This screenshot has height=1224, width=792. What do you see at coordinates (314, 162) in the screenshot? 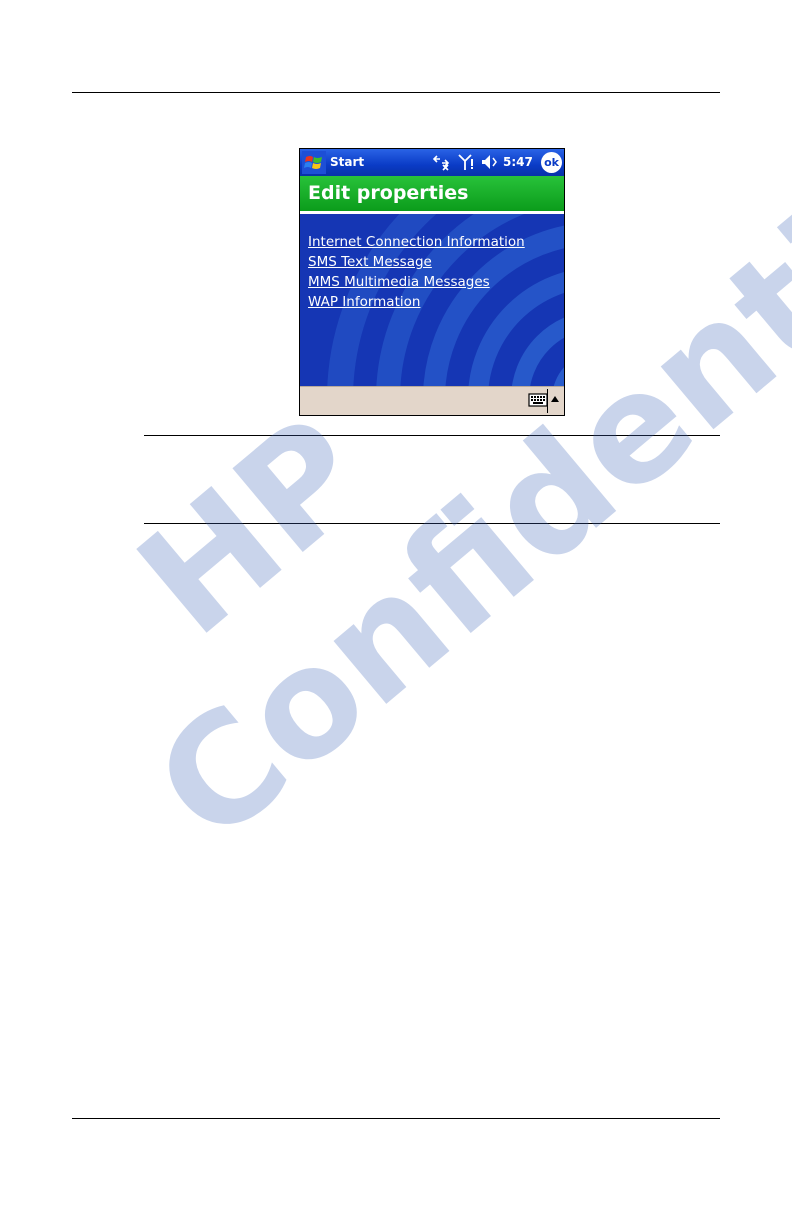
I see `windows-flag-icon` at bounding box center [314, 162].